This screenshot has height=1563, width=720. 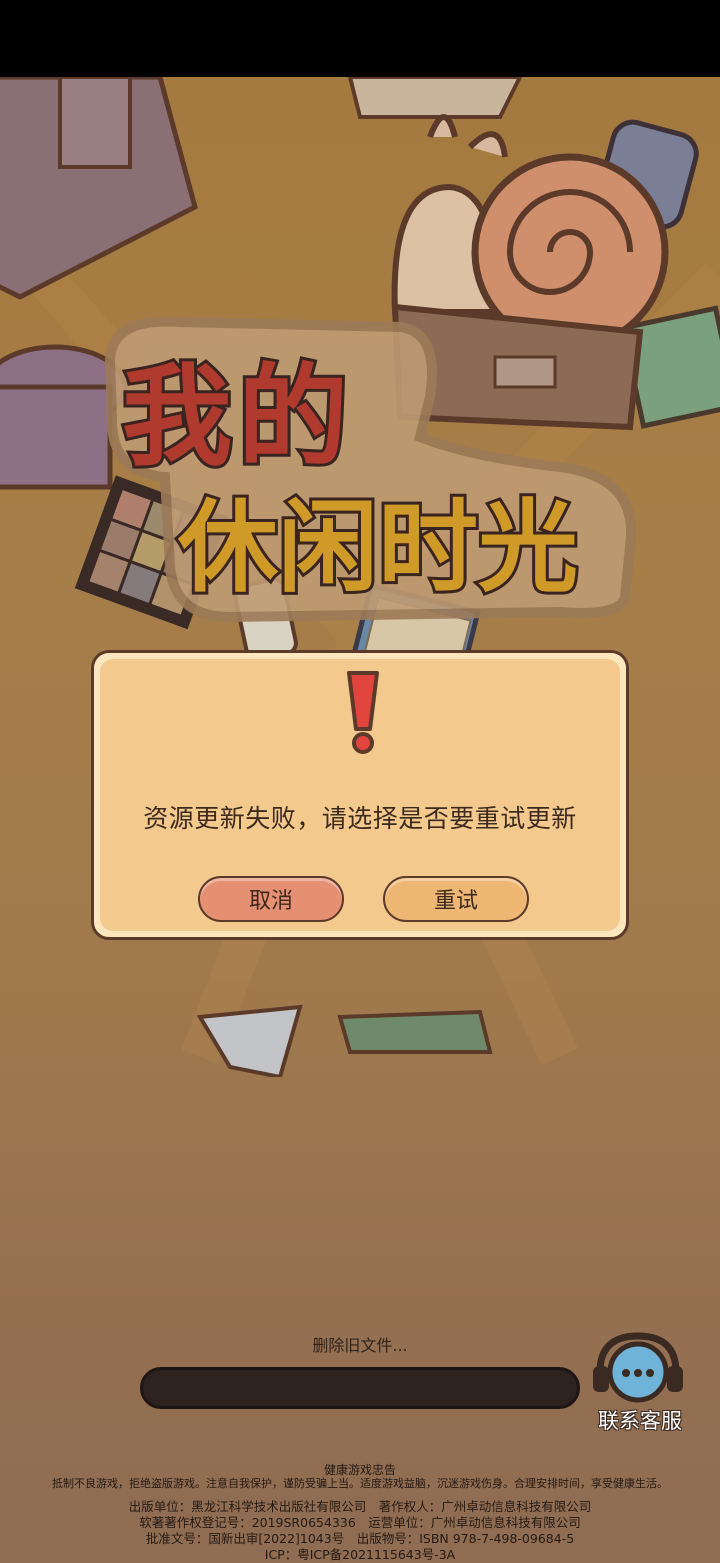 What do you see at coordinates (360, 1388) in the screenshot?
I see `loading-progress-bar` at bounding box center [360, 1388].